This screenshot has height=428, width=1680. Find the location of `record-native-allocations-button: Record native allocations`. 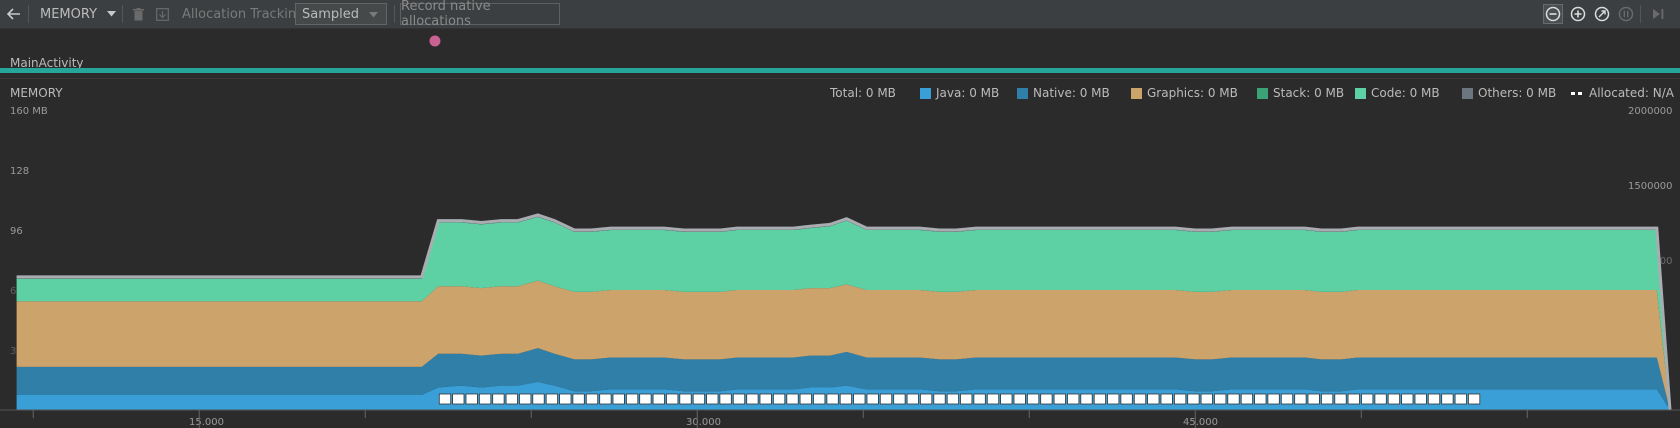

record-native-allocations-button: Record native allocations is located at coordinates (480, 14).